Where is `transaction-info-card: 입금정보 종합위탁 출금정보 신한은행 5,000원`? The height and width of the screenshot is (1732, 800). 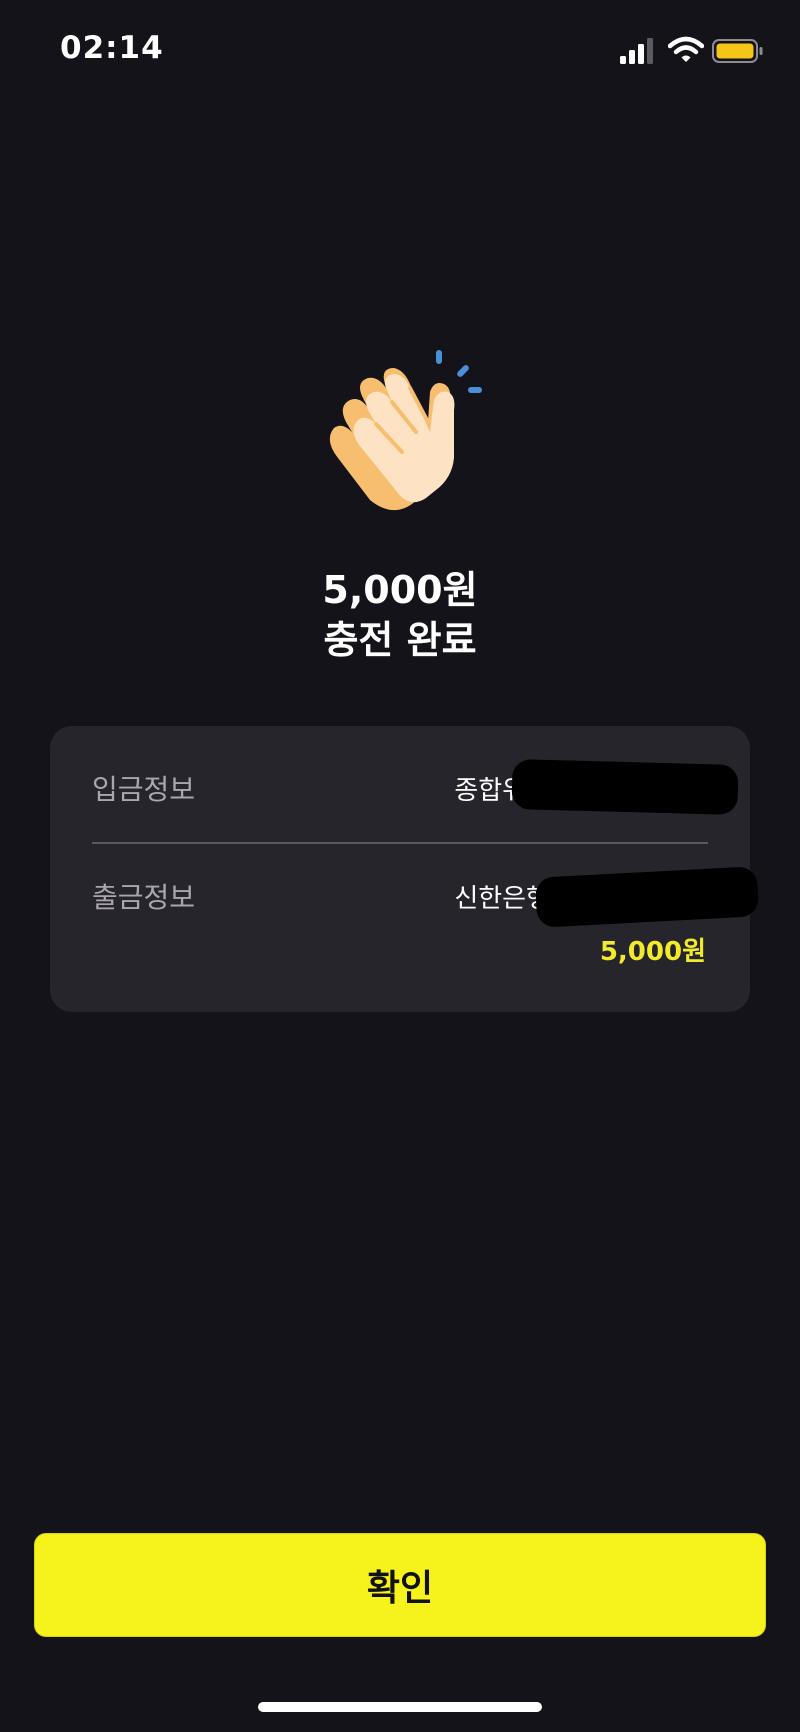
transaction-info-card: 입금정보 종합위탁 출금정보 신한은행 5,000원 is located at coordinates (405, 869).